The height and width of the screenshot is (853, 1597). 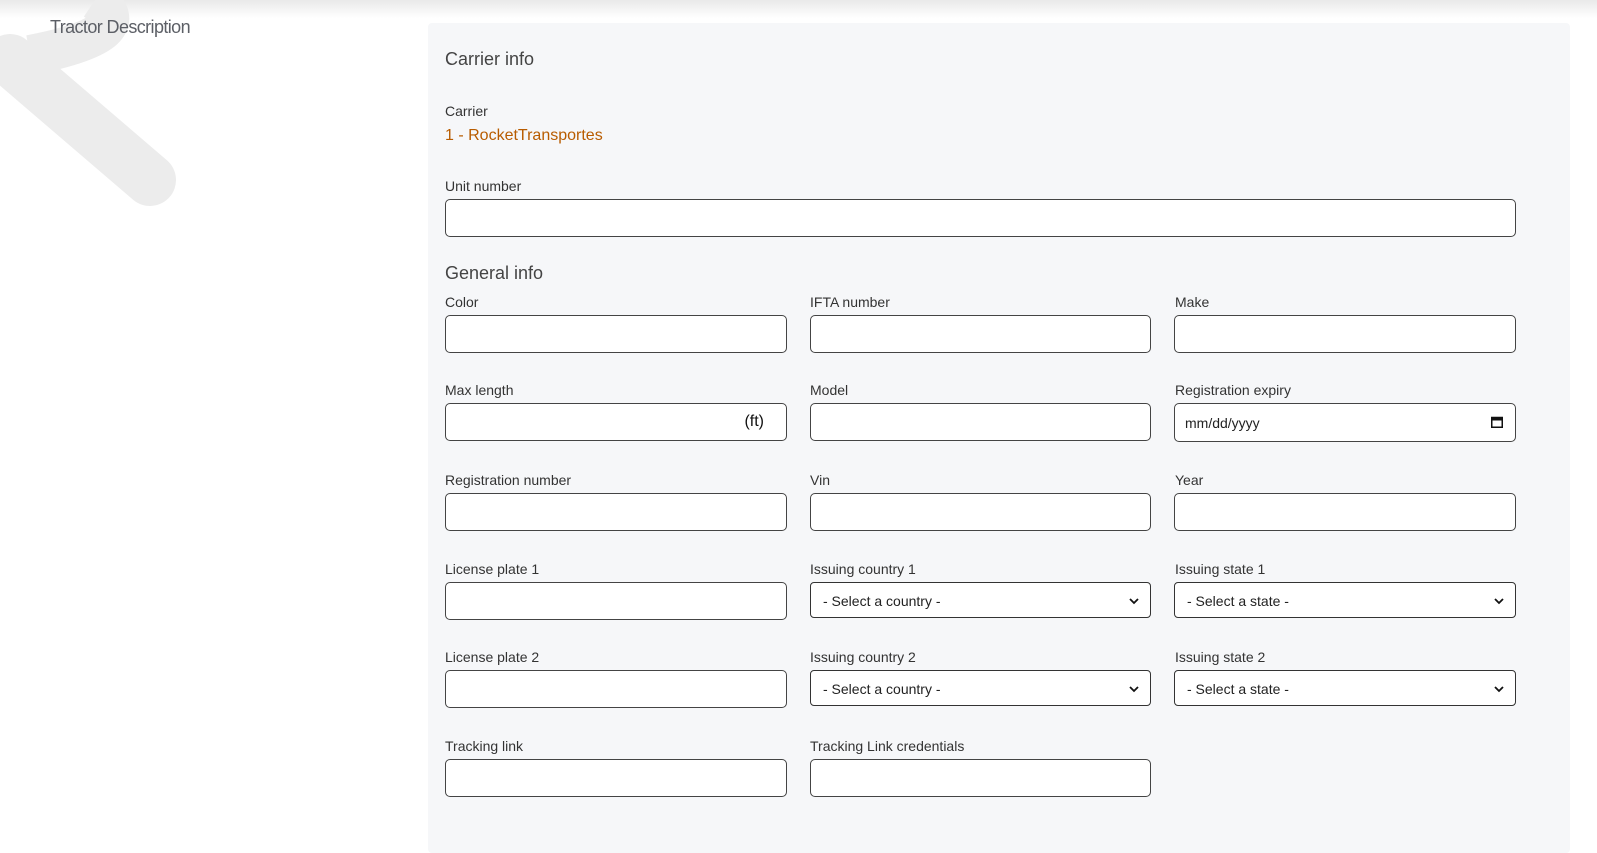 I want to click on carrier-label: Carrier, so click(x=466, y=111).